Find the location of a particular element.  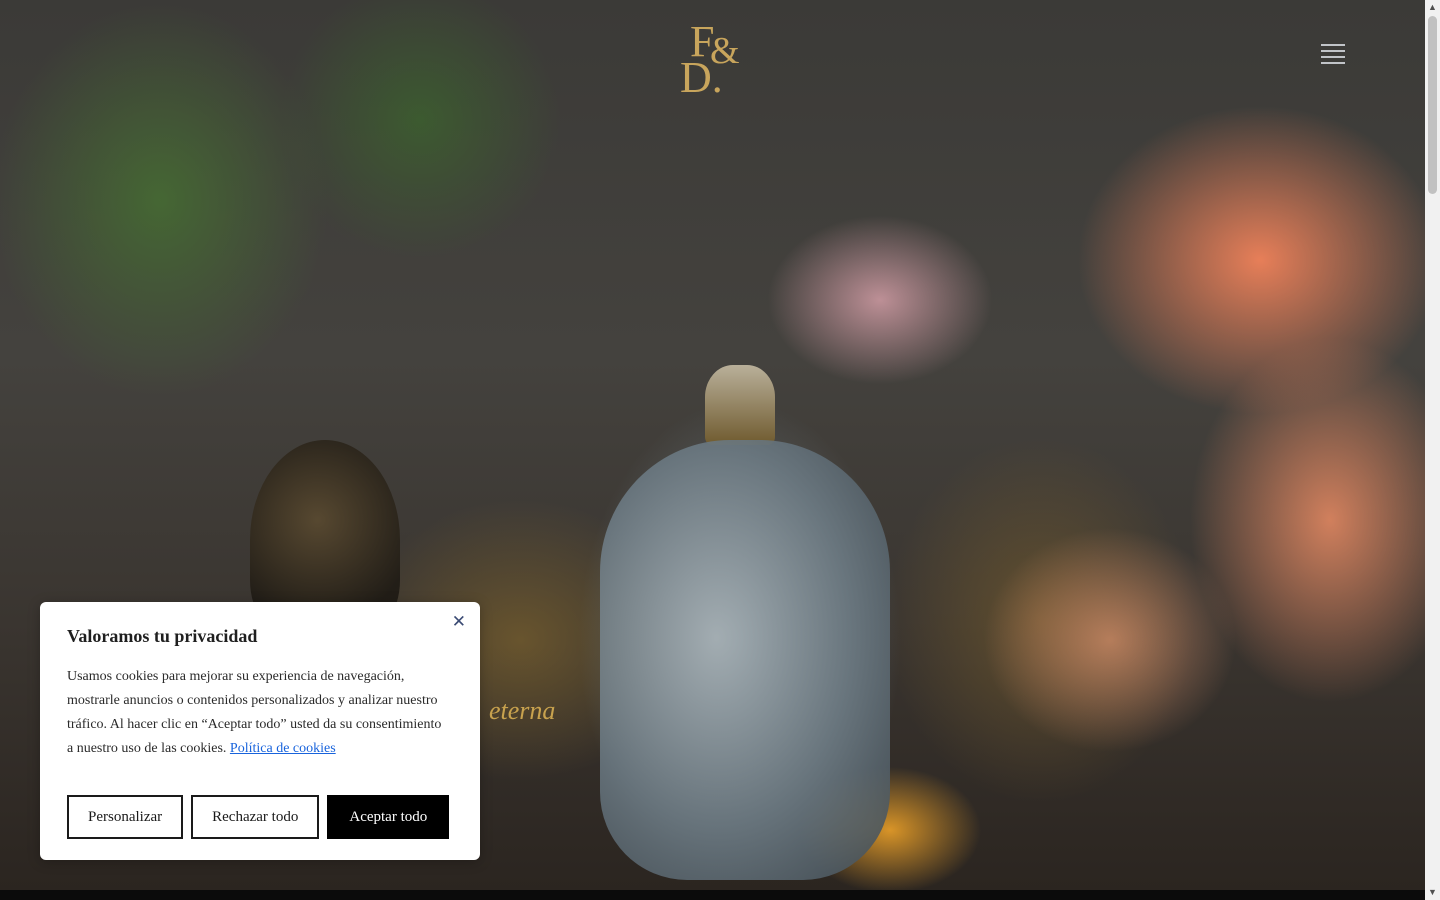

cookie-title: Valoramos tu privacidad is located at coordinates (162, 636).